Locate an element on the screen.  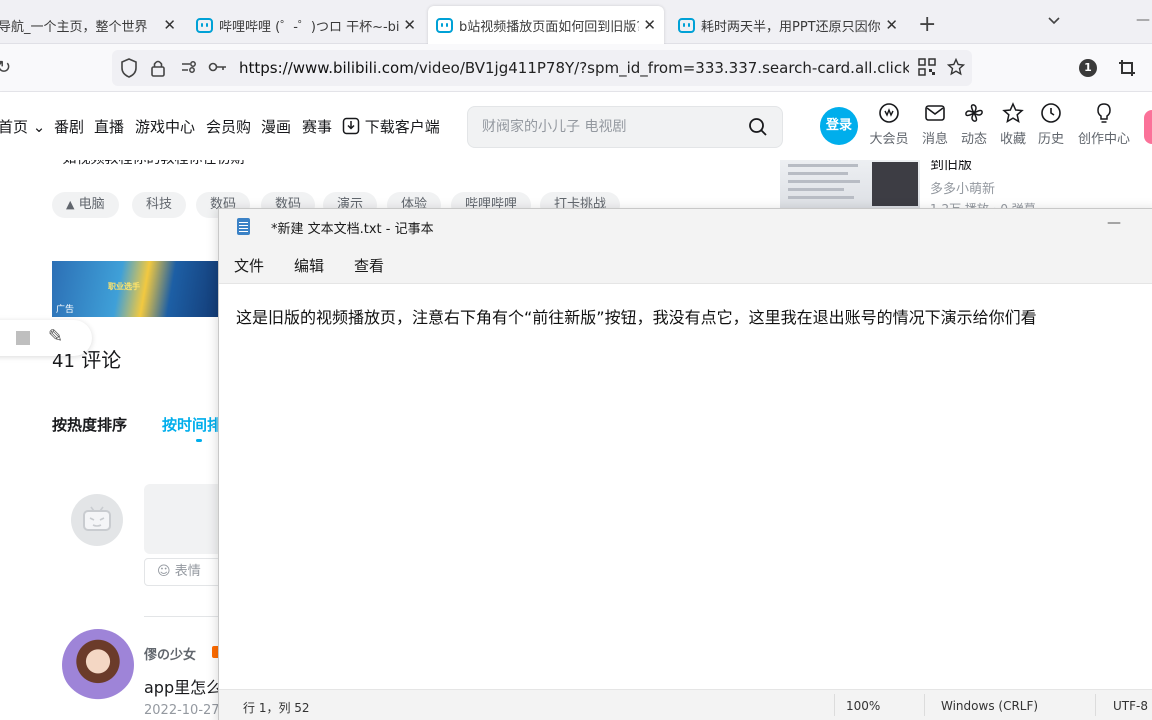
ad-label: 广告 is located at coordinates (65, 310).